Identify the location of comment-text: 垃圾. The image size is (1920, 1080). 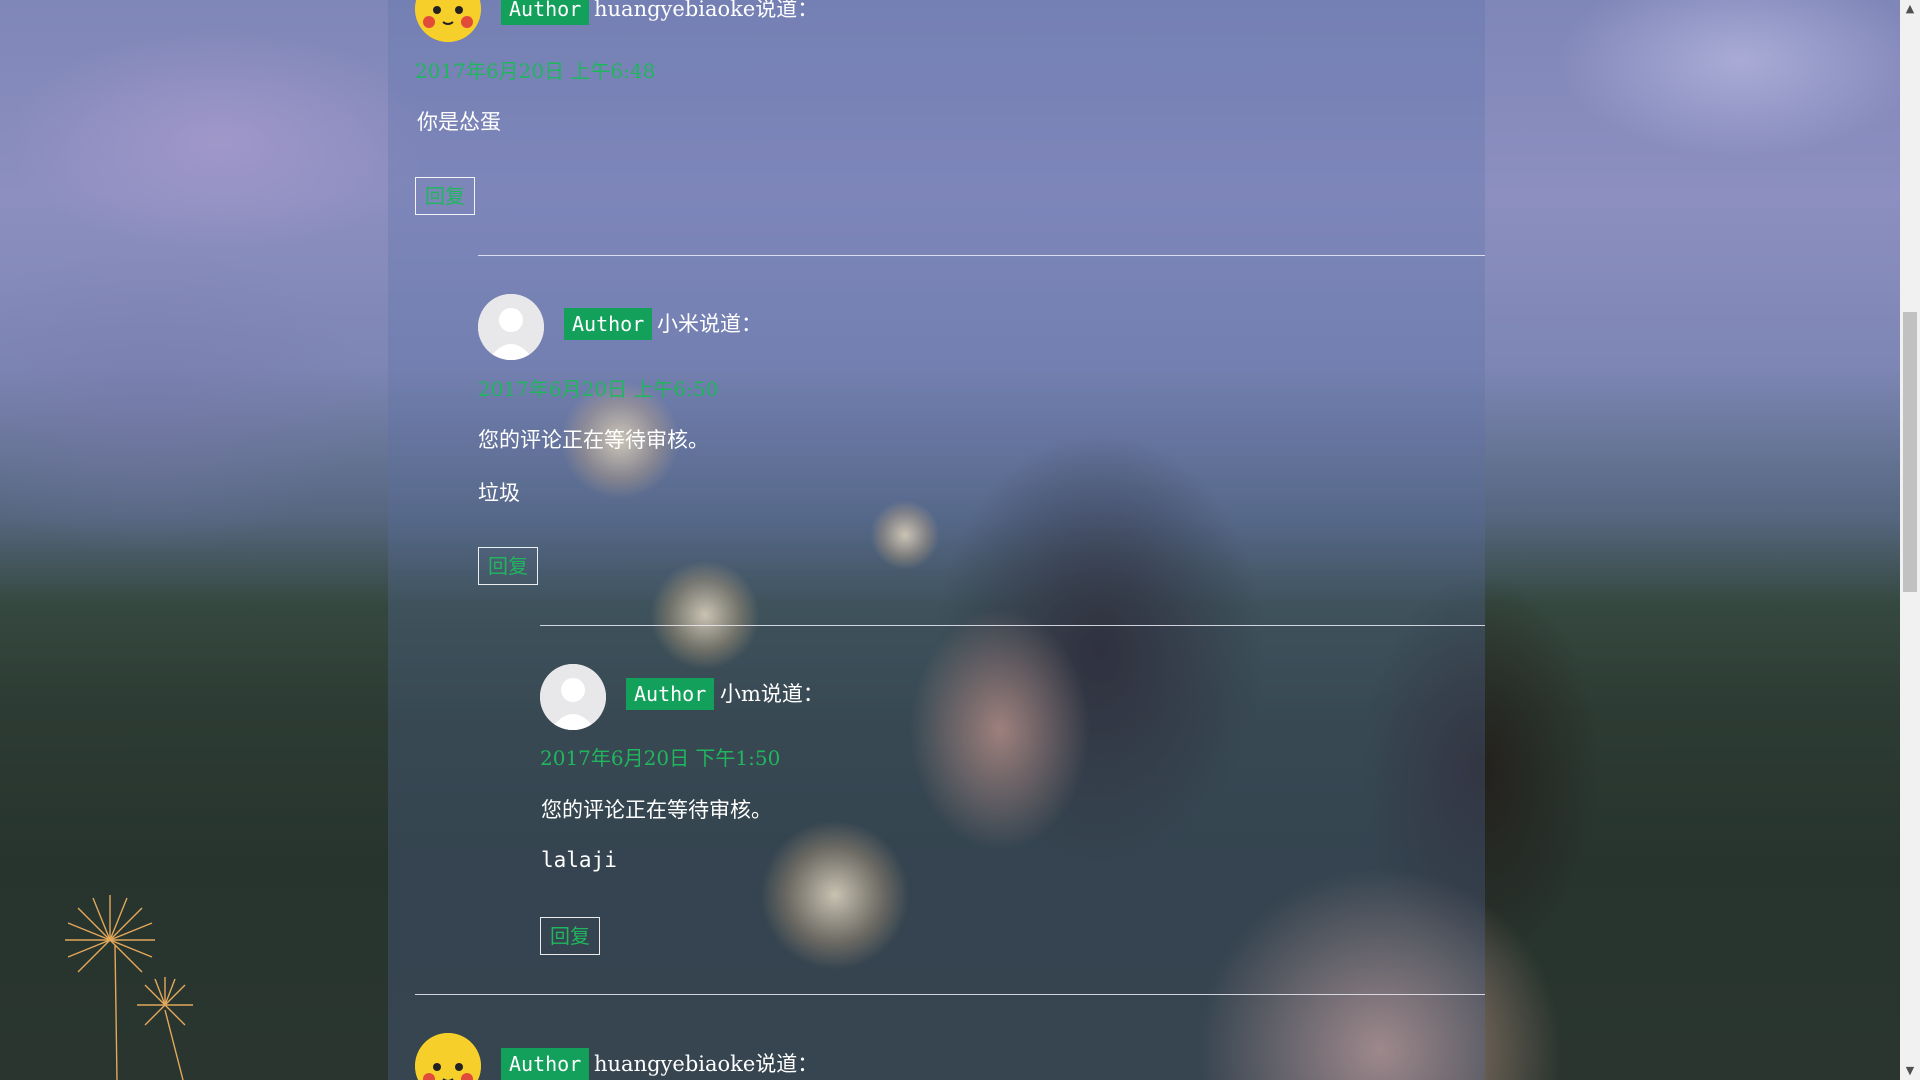
(499, 493).